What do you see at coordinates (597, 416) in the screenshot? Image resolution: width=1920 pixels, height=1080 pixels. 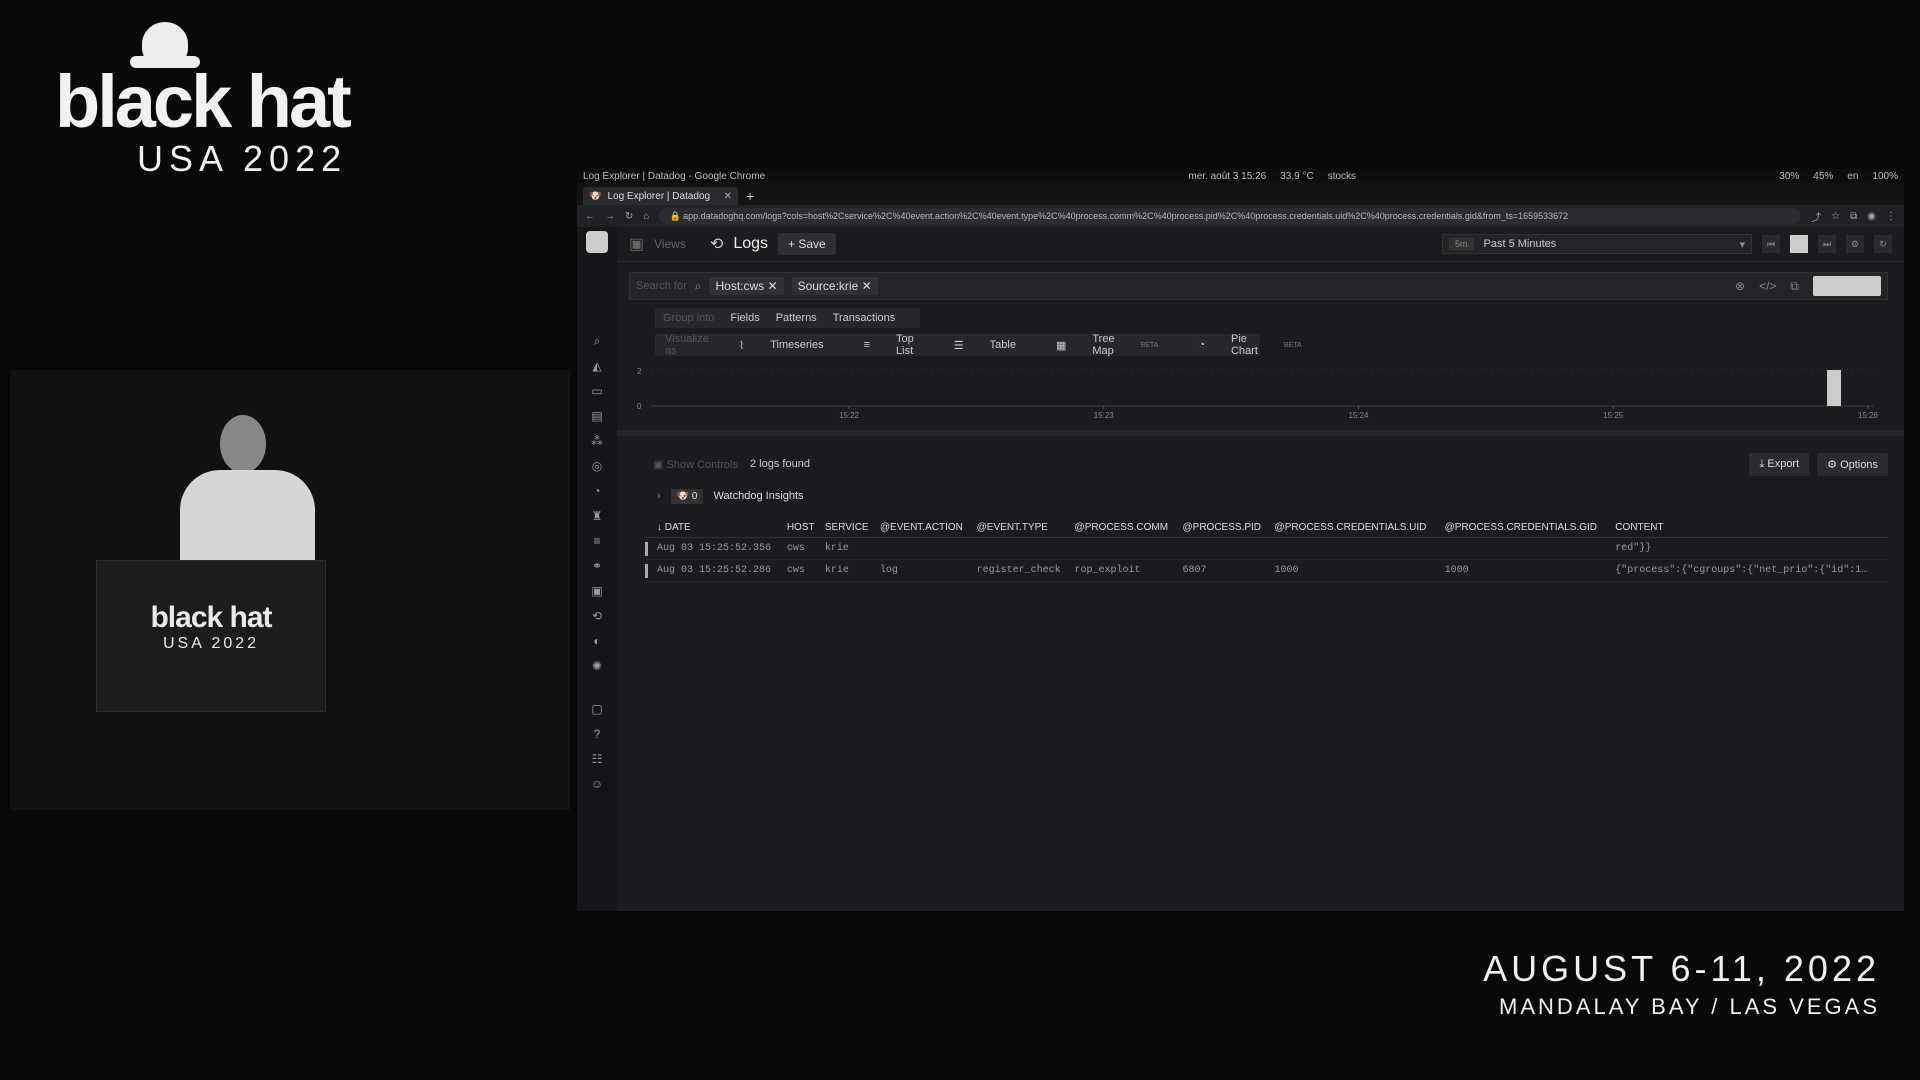 I see `dashboards-icon: ▤` at bounding box center [597, 416].